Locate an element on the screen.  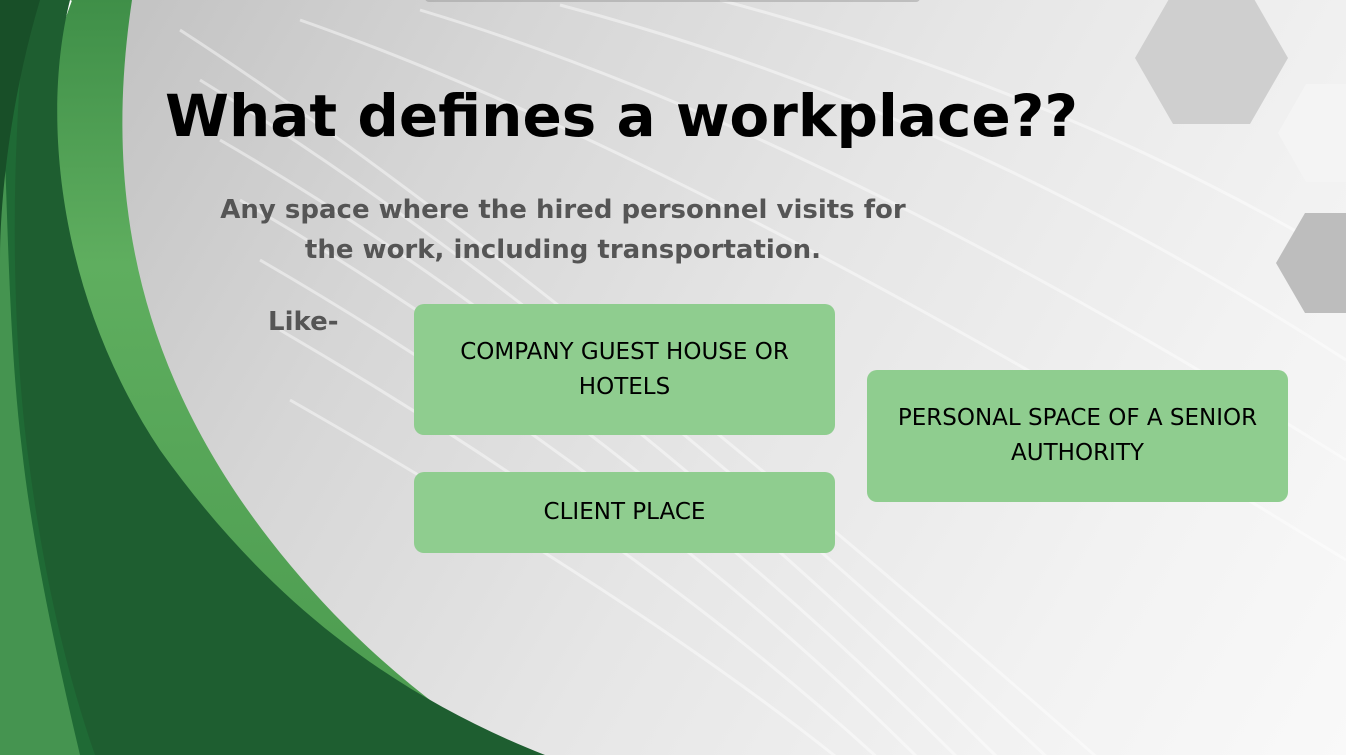
card-label: PERSONAL SPACE OF A SENIOR AUTHORITY is located at coordinates (1077, 435).